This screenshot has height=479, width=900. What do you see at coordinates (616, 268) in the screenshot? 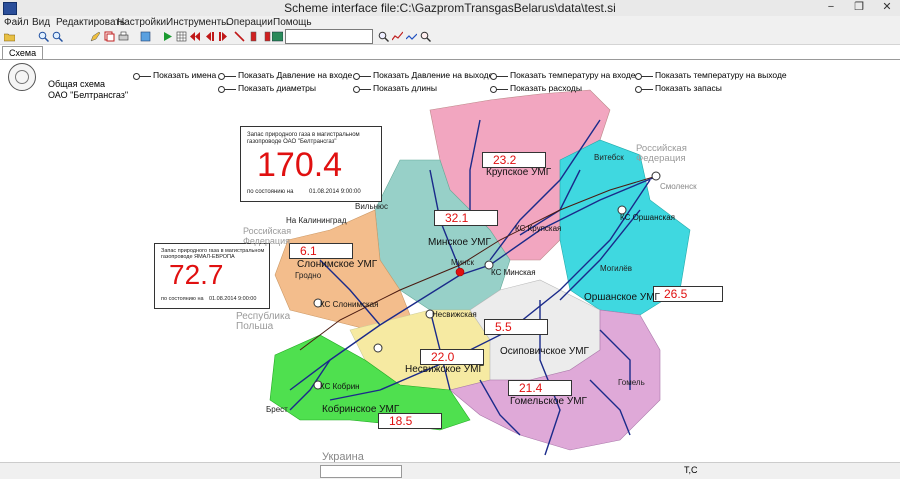
I see `city-mogilev: Могилёв` at bounding box center [616, 268].